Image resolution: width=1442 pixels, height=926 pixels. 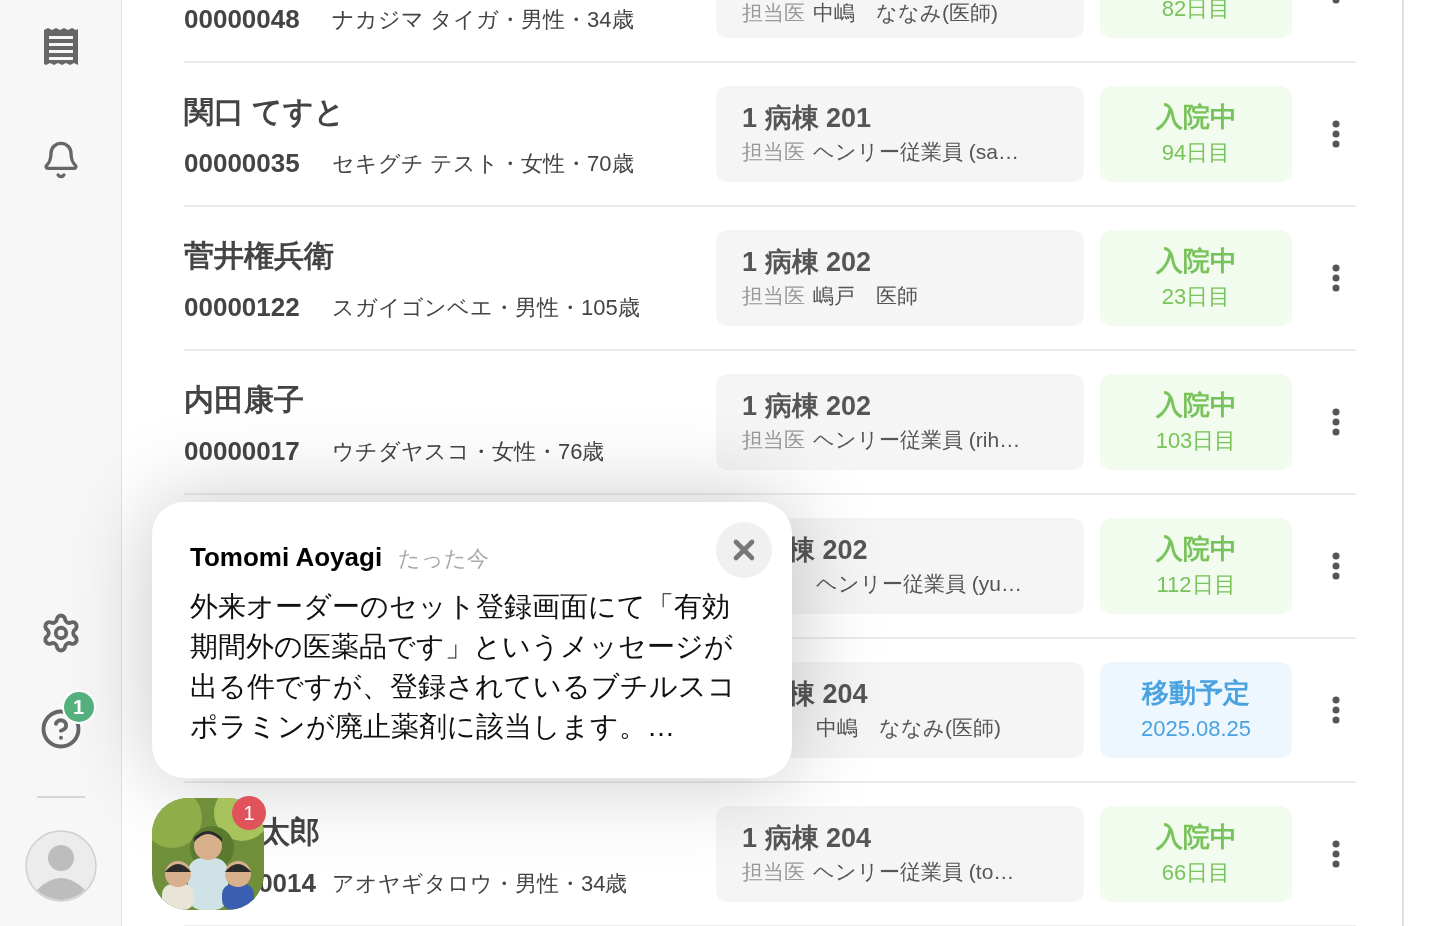 What do you see at coordinates (265, 112) in the screenshot?
I see `patient-name: 関口 てすと` at bounding box center [265, 112].